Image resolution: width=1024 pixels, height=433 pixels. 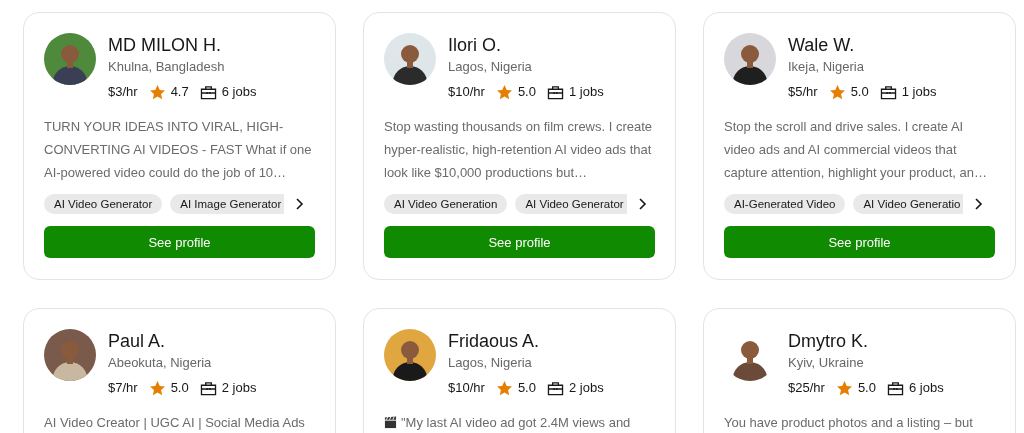 I want to click on profile-description: "My last AI video ad got 2.4M views and, so click(x=516, y=422).